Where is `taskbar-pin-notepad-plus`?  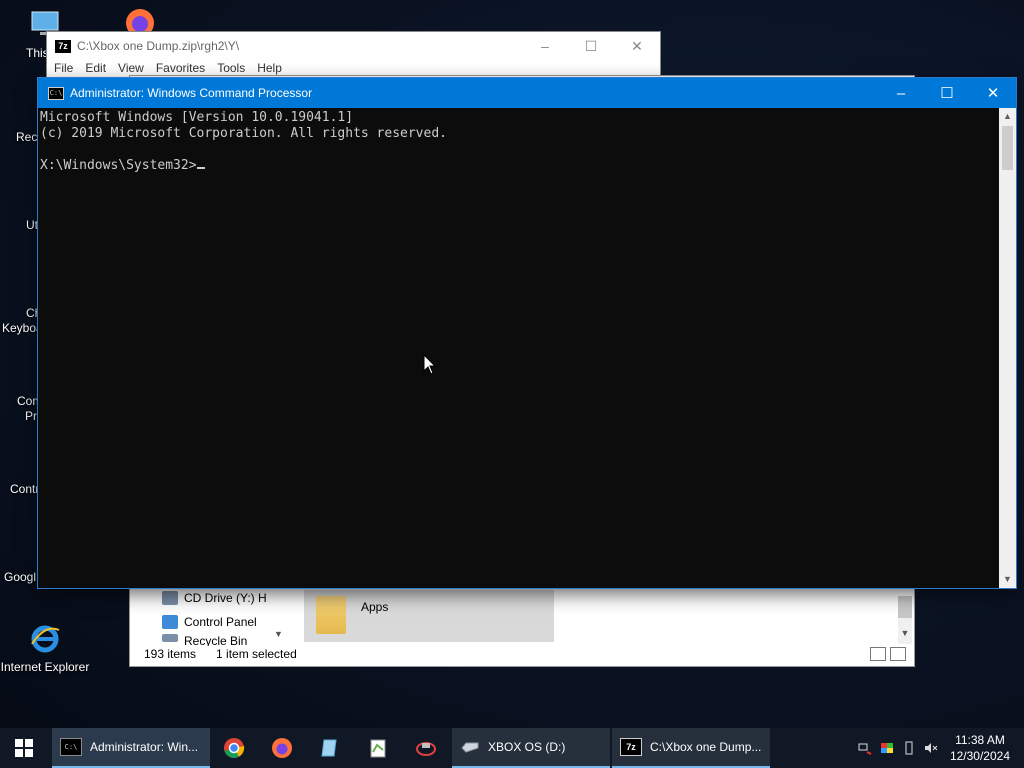 taskbar-pin-notepad-plus is located at coordinates (378, 748).